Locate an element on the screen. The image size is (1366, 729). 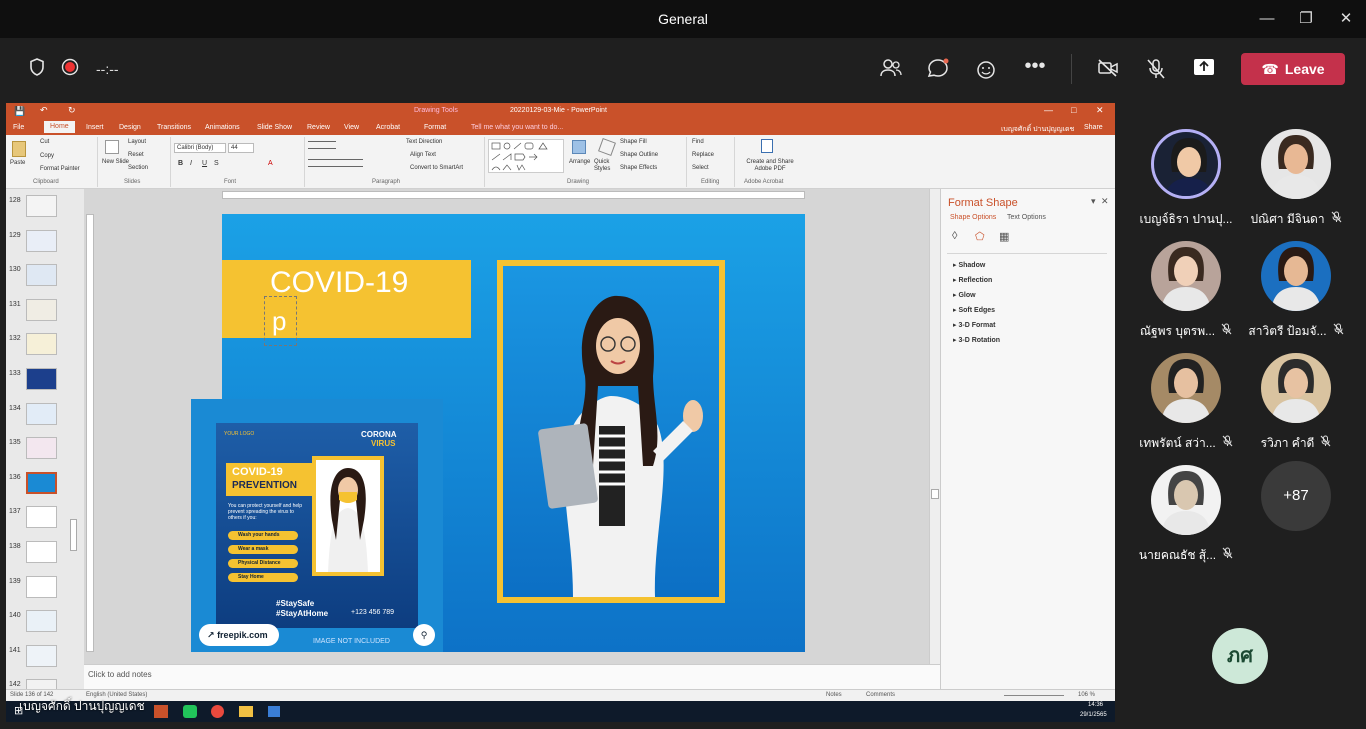
bold-button: B is located at coordinates (180, 163).